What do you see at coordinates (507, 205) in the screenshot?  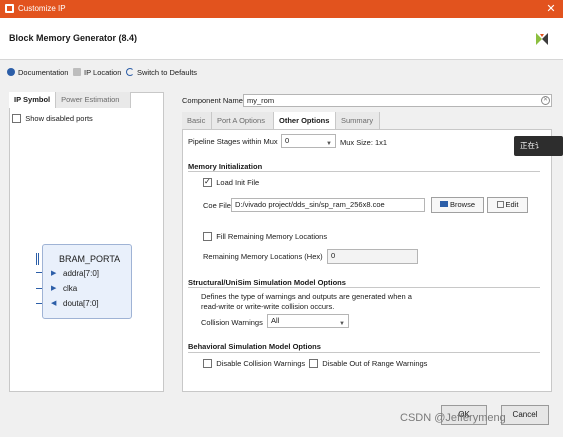 I see `edit-button: Edit` at bounding box center [507, 205].